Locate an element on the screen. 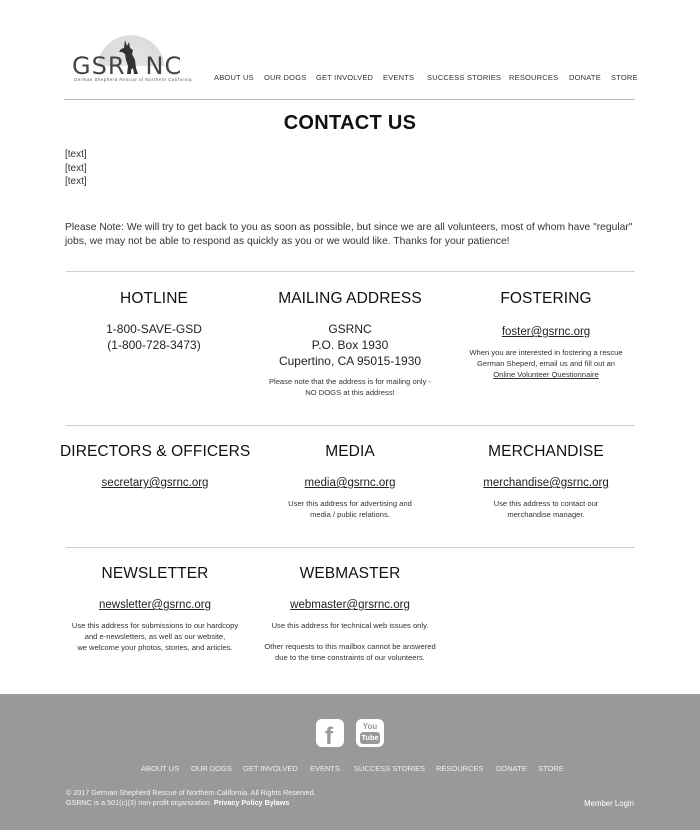  directors-email-link: secretary@gsrnc.org is located at coordinates (155, 483).